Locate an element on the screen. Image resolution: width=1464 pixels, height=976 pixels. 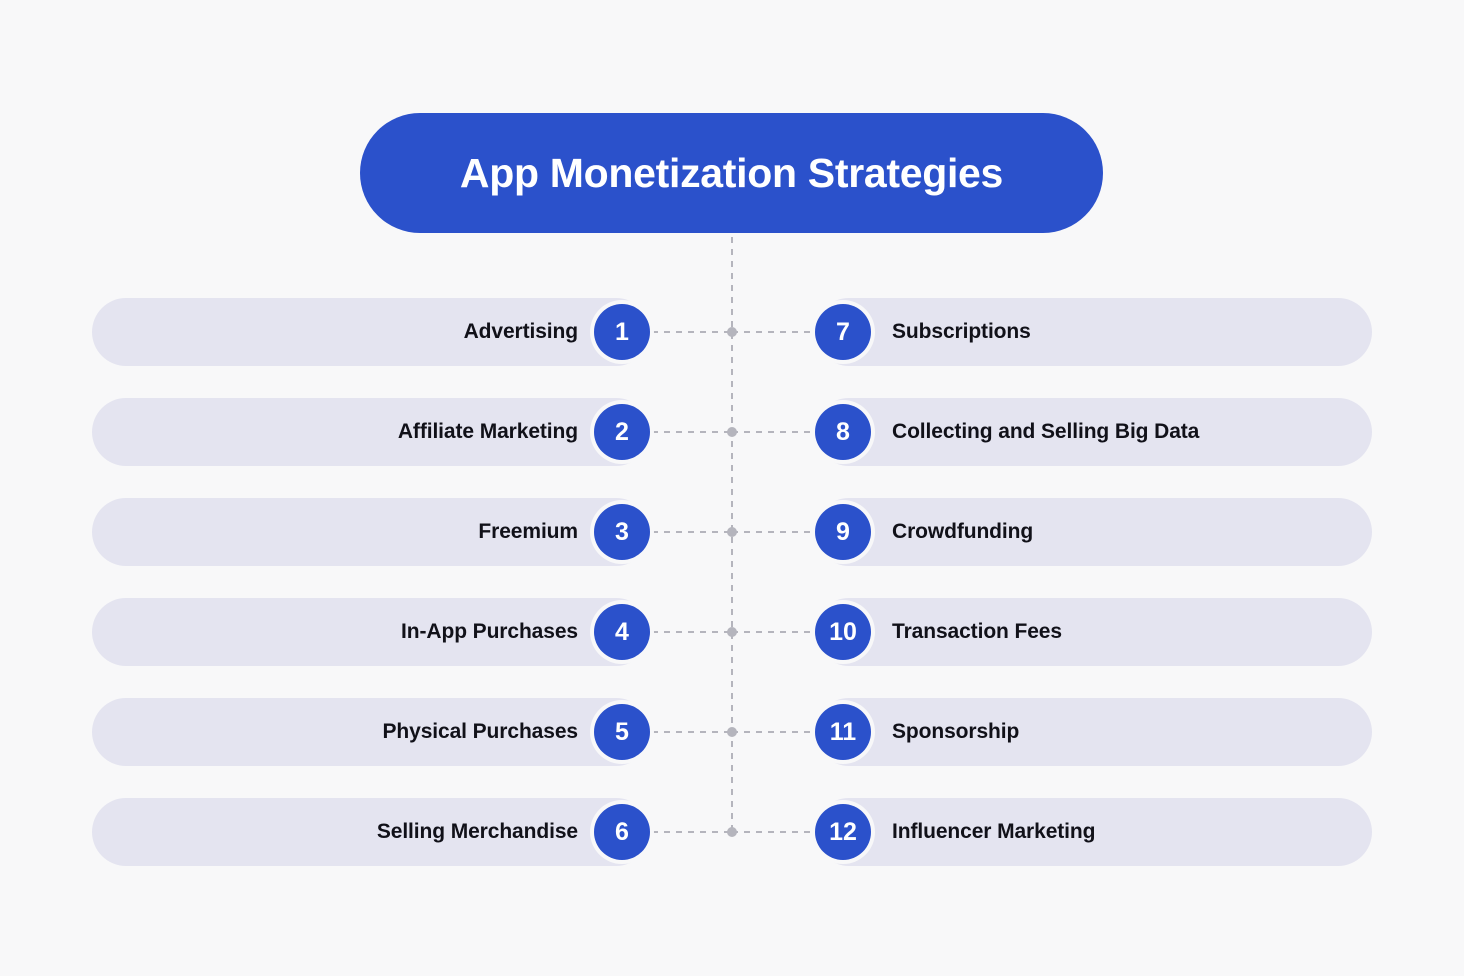
strategy-label: Physical Purchases is located at coordinates (480, 731).